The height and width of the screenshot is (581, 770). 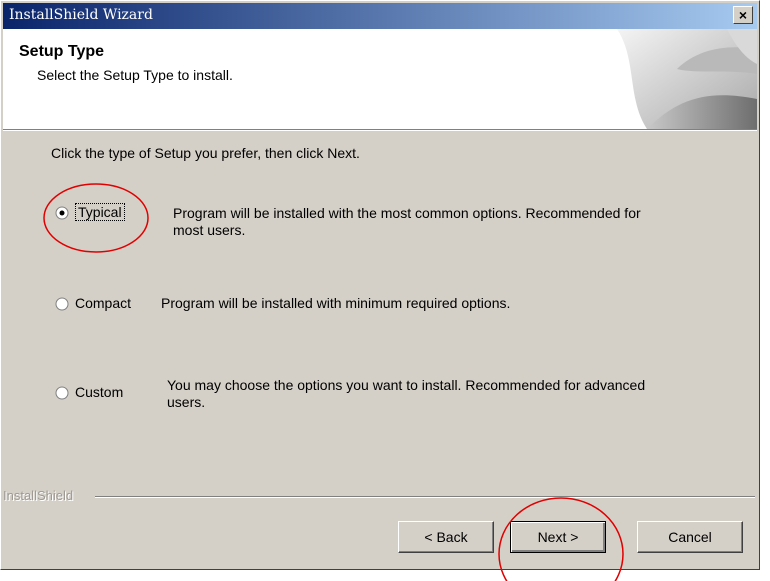 I want to click on page-subtitle: Select the Setup Type to install., so click(x=135, y=75).